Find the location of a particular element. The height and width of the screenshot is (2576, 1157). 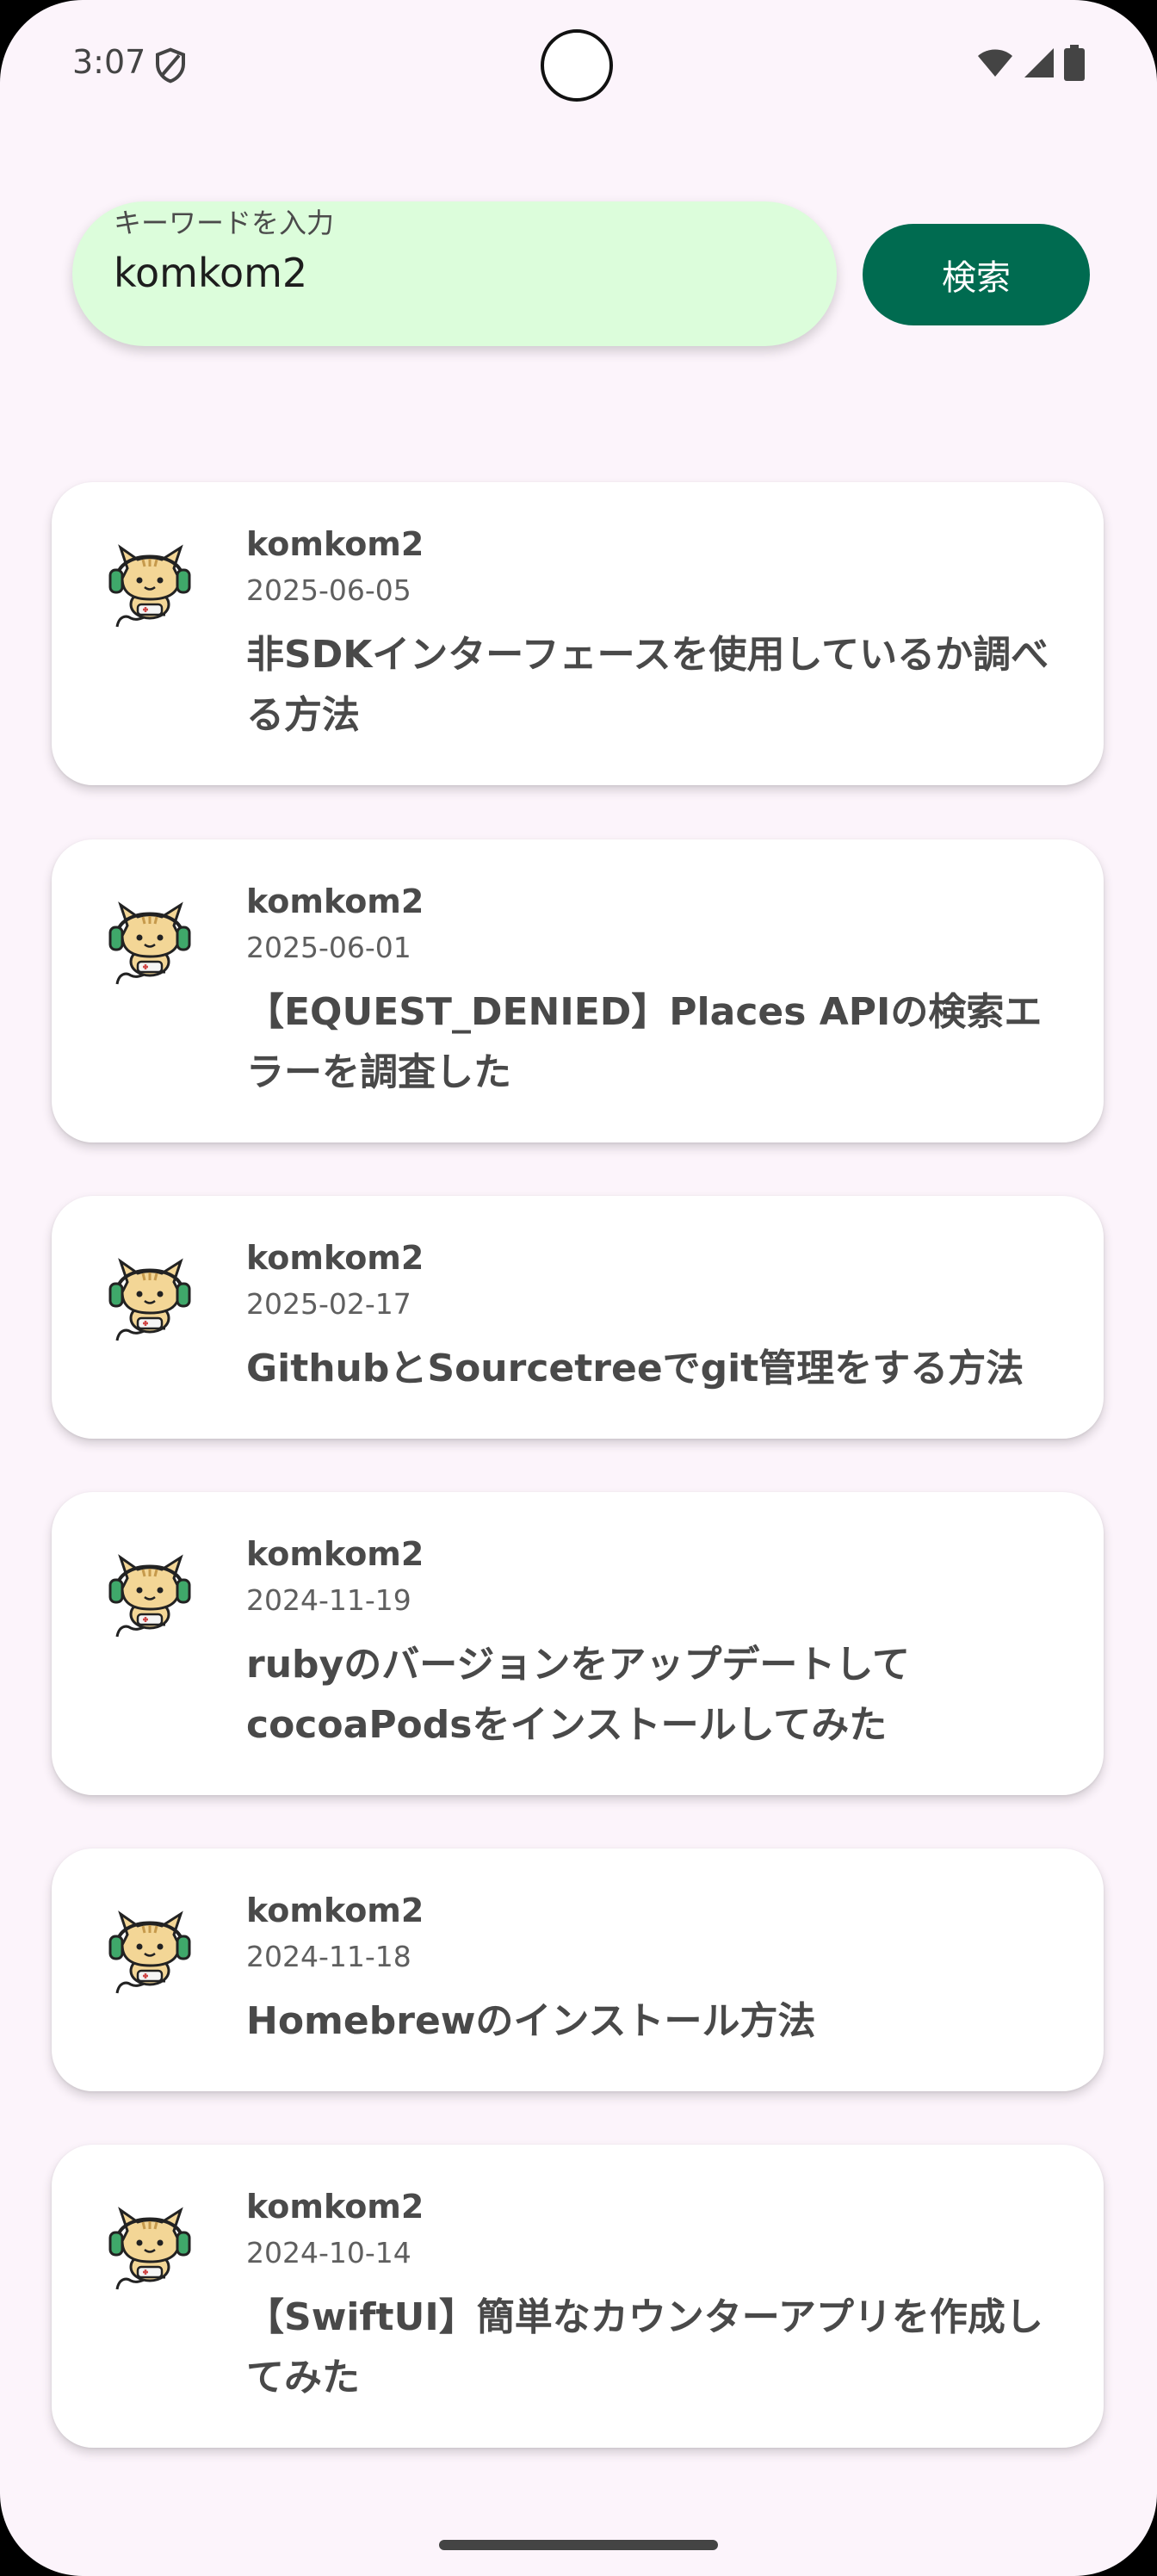

article-date: 2024-10-14 is located at coordinates (329, 2252).